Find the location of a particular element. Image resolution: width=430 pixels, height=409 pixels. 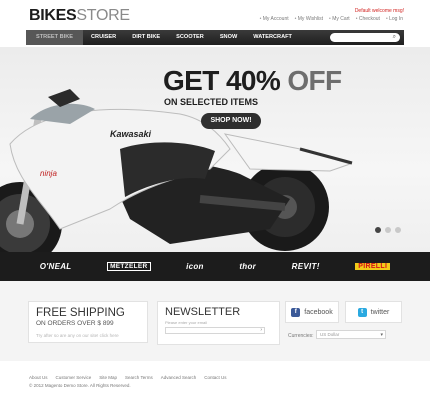

currency-select: US Dollar ▾ is located at coordinates (351, 334).